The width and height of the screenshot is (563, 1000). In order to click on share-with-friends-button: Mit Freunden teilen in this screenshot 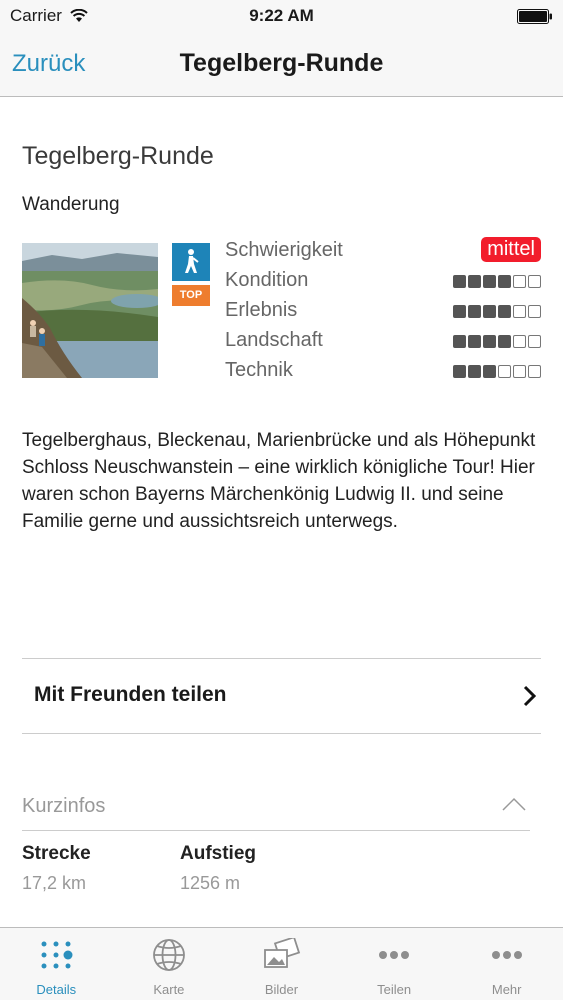, I will do `click(281, 696)`.